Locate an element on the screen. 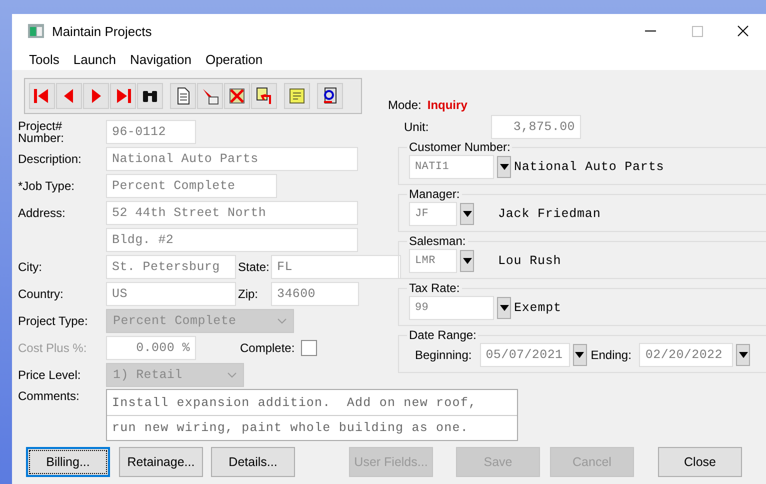  field-label: Project# Number: is located at coordinates (42, 132).